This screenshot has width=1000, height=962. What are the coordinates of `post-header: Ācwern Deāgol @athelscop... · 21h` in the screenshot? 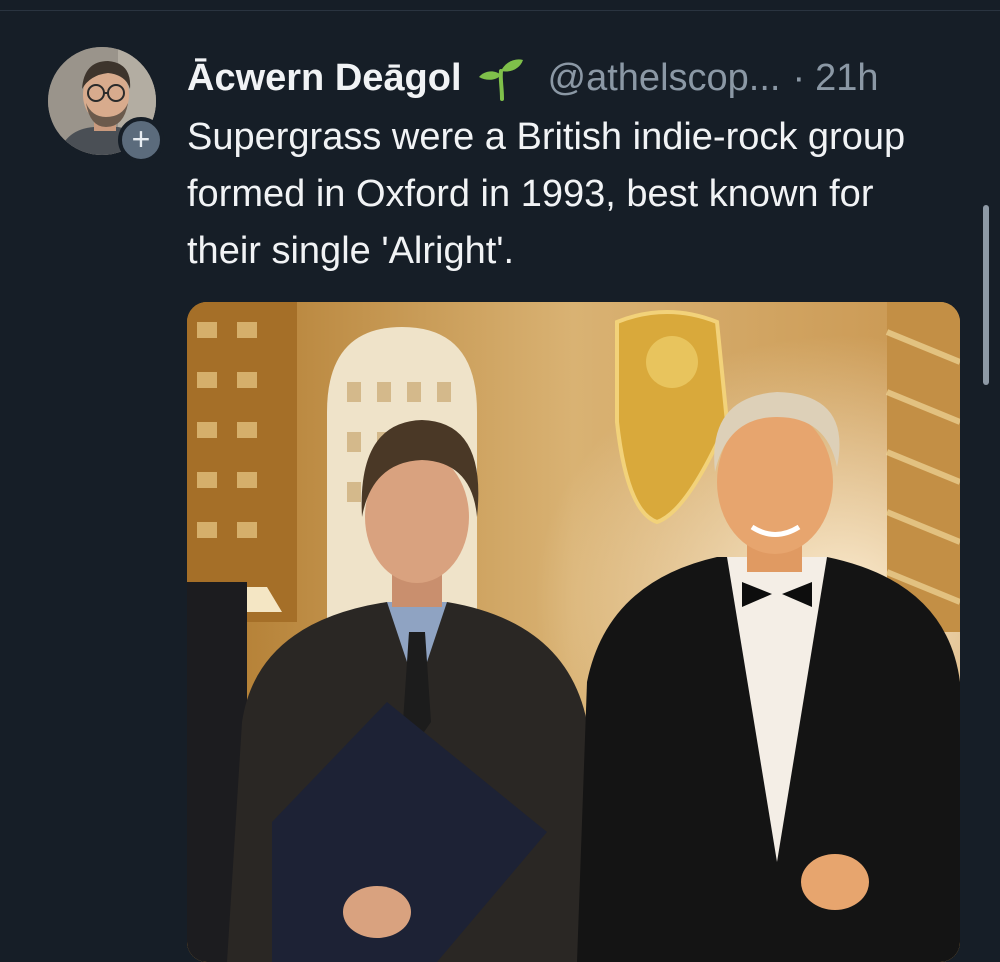 It's located at (533, 78).